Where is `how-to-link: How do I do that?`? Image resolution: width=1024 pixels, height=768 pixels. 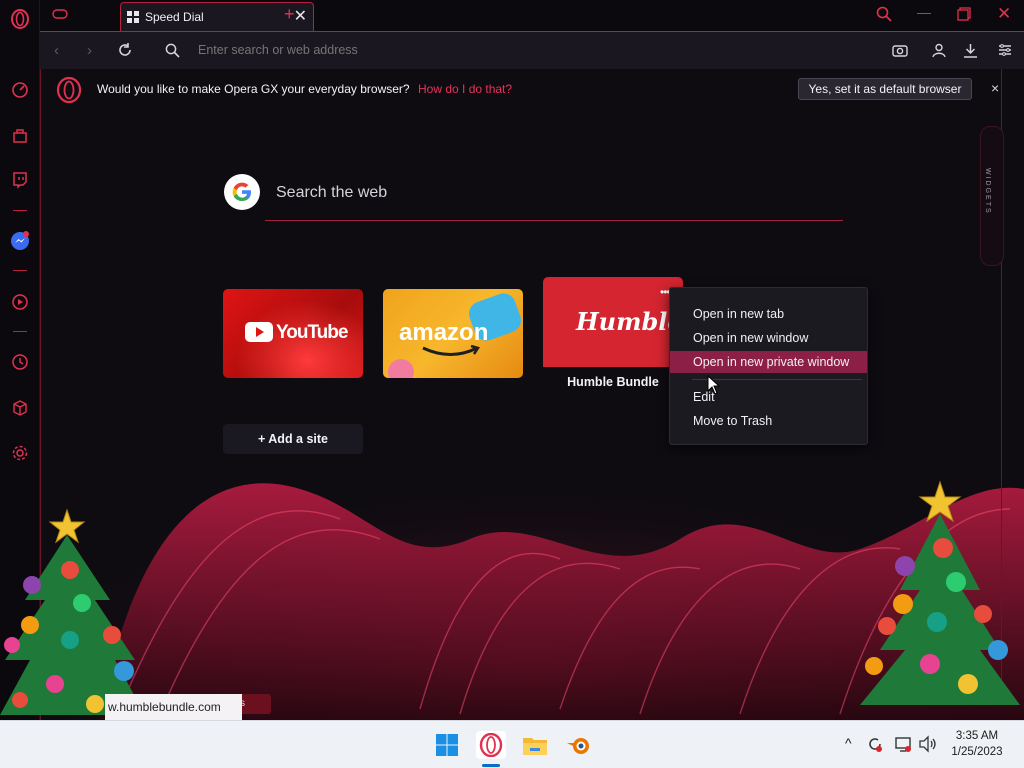
how-to-link: How do I do that? is located at coordinates (465, 89).